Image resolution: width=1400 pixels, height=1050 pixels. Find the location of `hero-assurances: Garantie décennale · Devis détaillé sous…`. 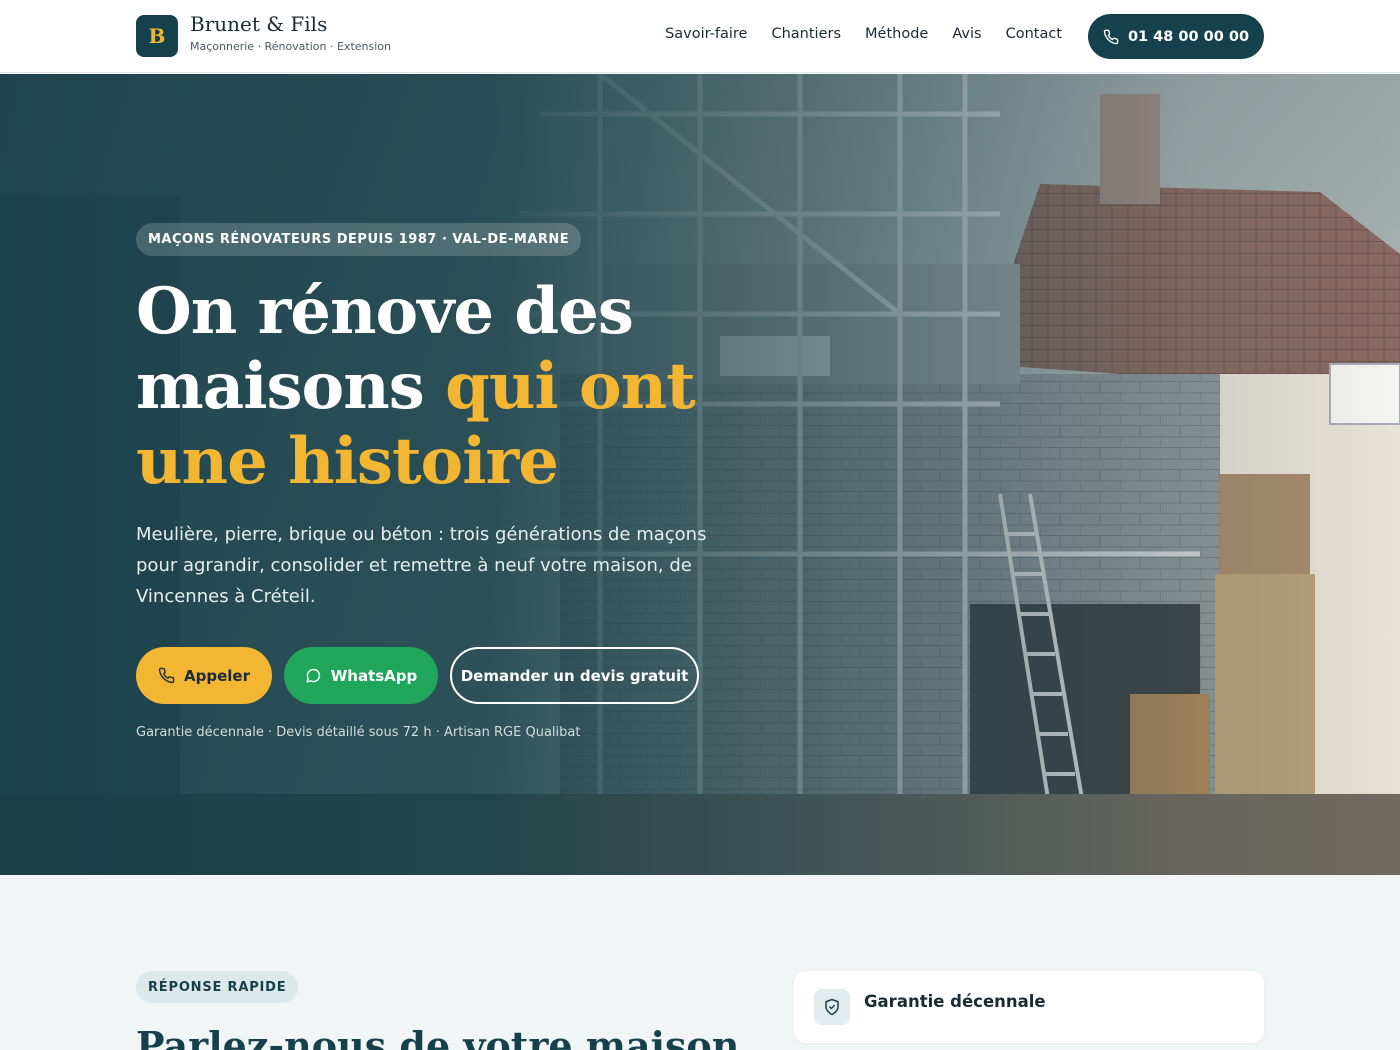

hero-assurances: Garantie décennale · Devis détaillé sous… is located at coordinates (358, 732).